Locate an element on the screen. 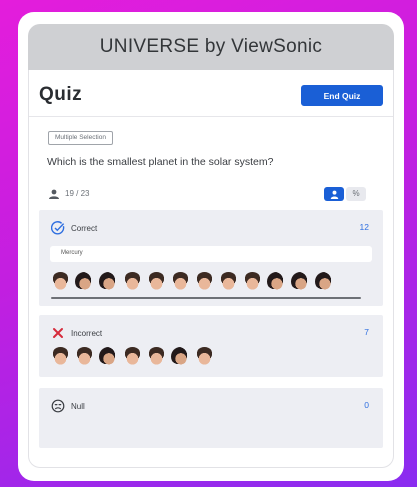  quiz-header: Quiz End Quiz is located at coordinates (211, 93).